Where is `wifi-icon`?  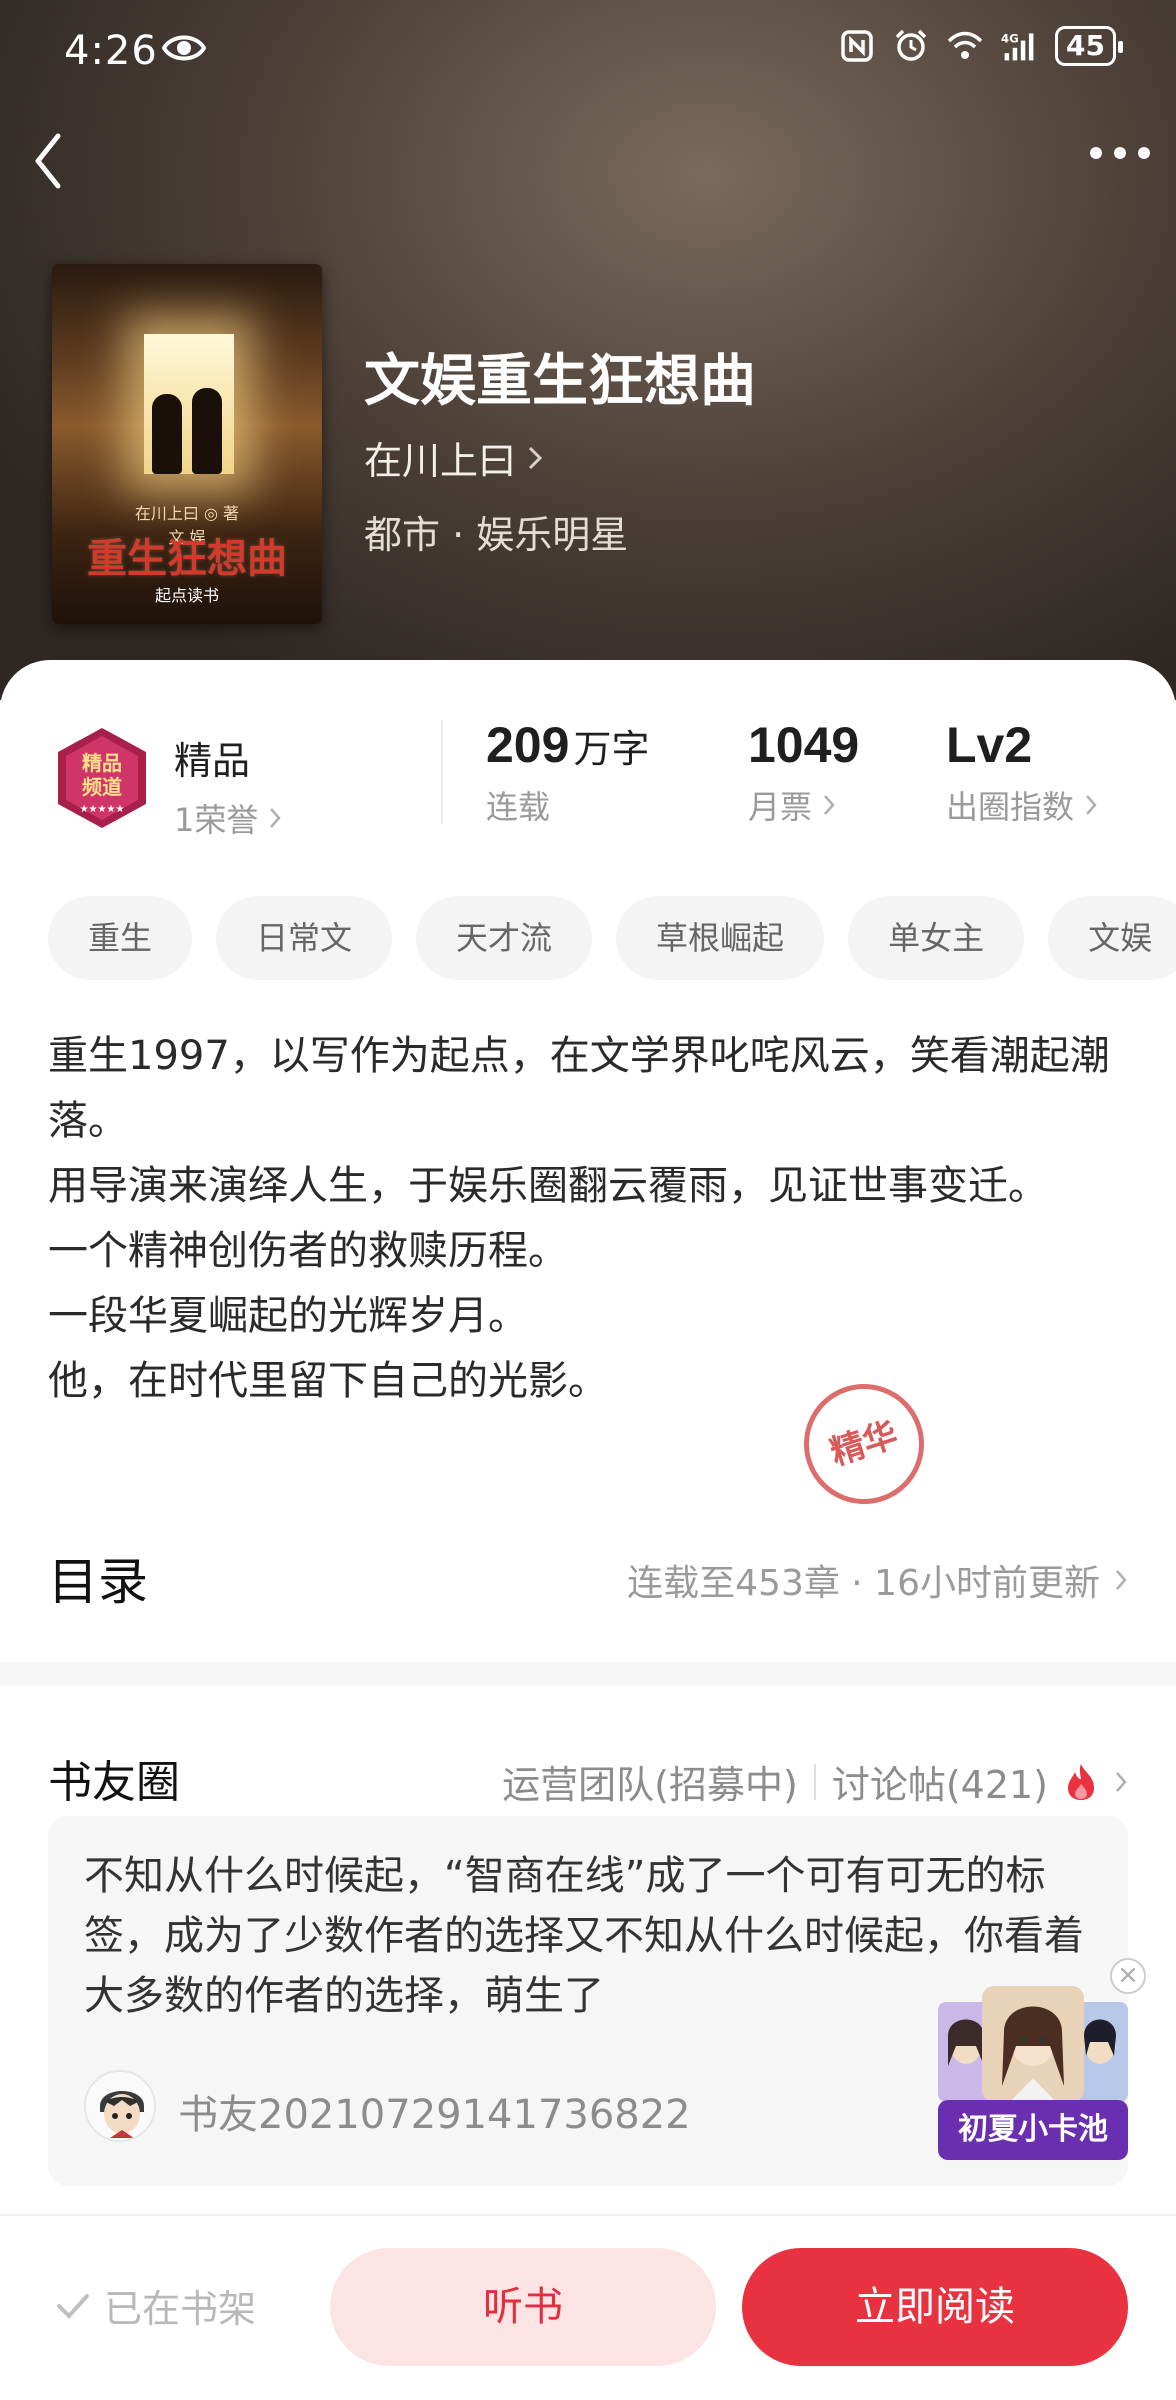 wifi-icon is located at coordinates (965, 45).